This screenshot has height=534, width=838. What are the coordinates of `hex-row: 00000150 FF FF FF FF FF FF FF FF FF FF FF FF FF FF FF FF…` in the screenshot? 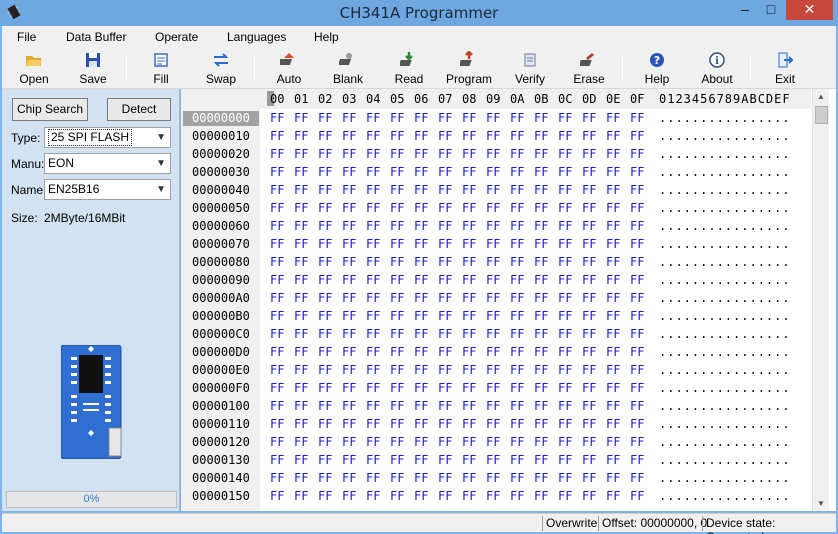 It's located at (496, 496).